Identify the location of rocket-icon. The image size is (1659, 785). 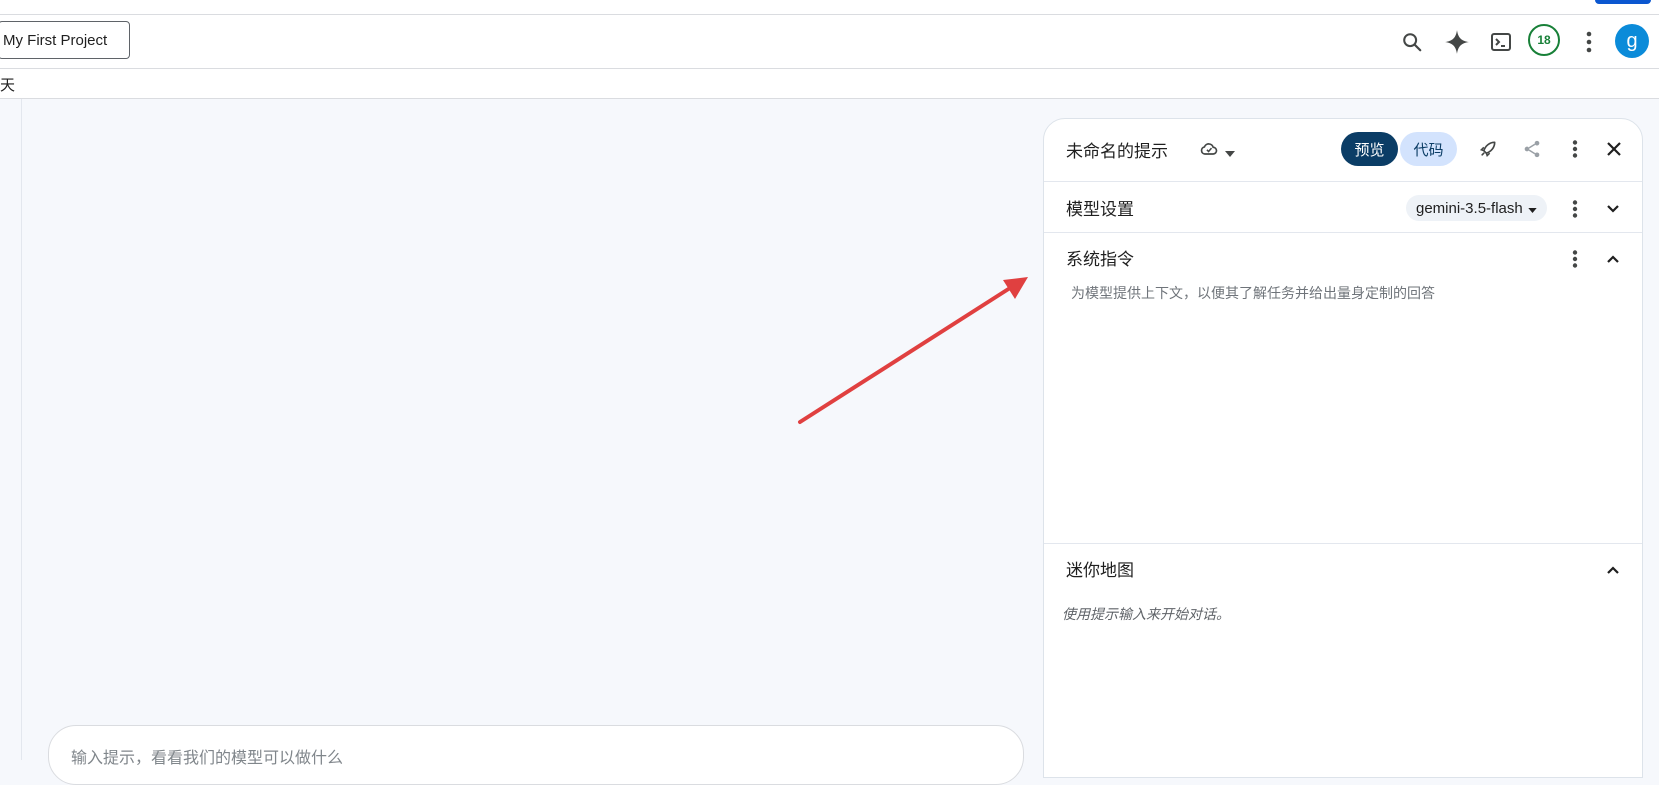
(1488, 149).